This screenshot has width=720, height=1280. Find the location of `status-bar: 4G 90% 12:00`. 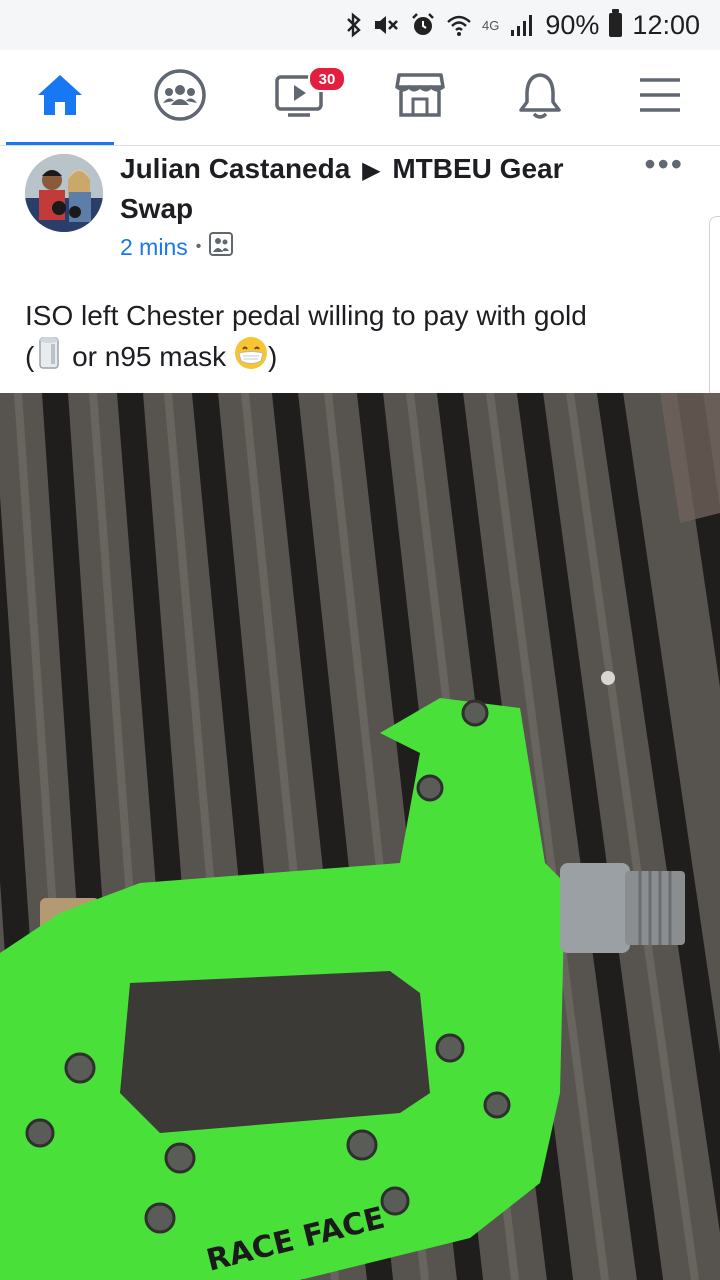

status-bar: 4G 90% 12:00 is located at coordinates (360, 25).